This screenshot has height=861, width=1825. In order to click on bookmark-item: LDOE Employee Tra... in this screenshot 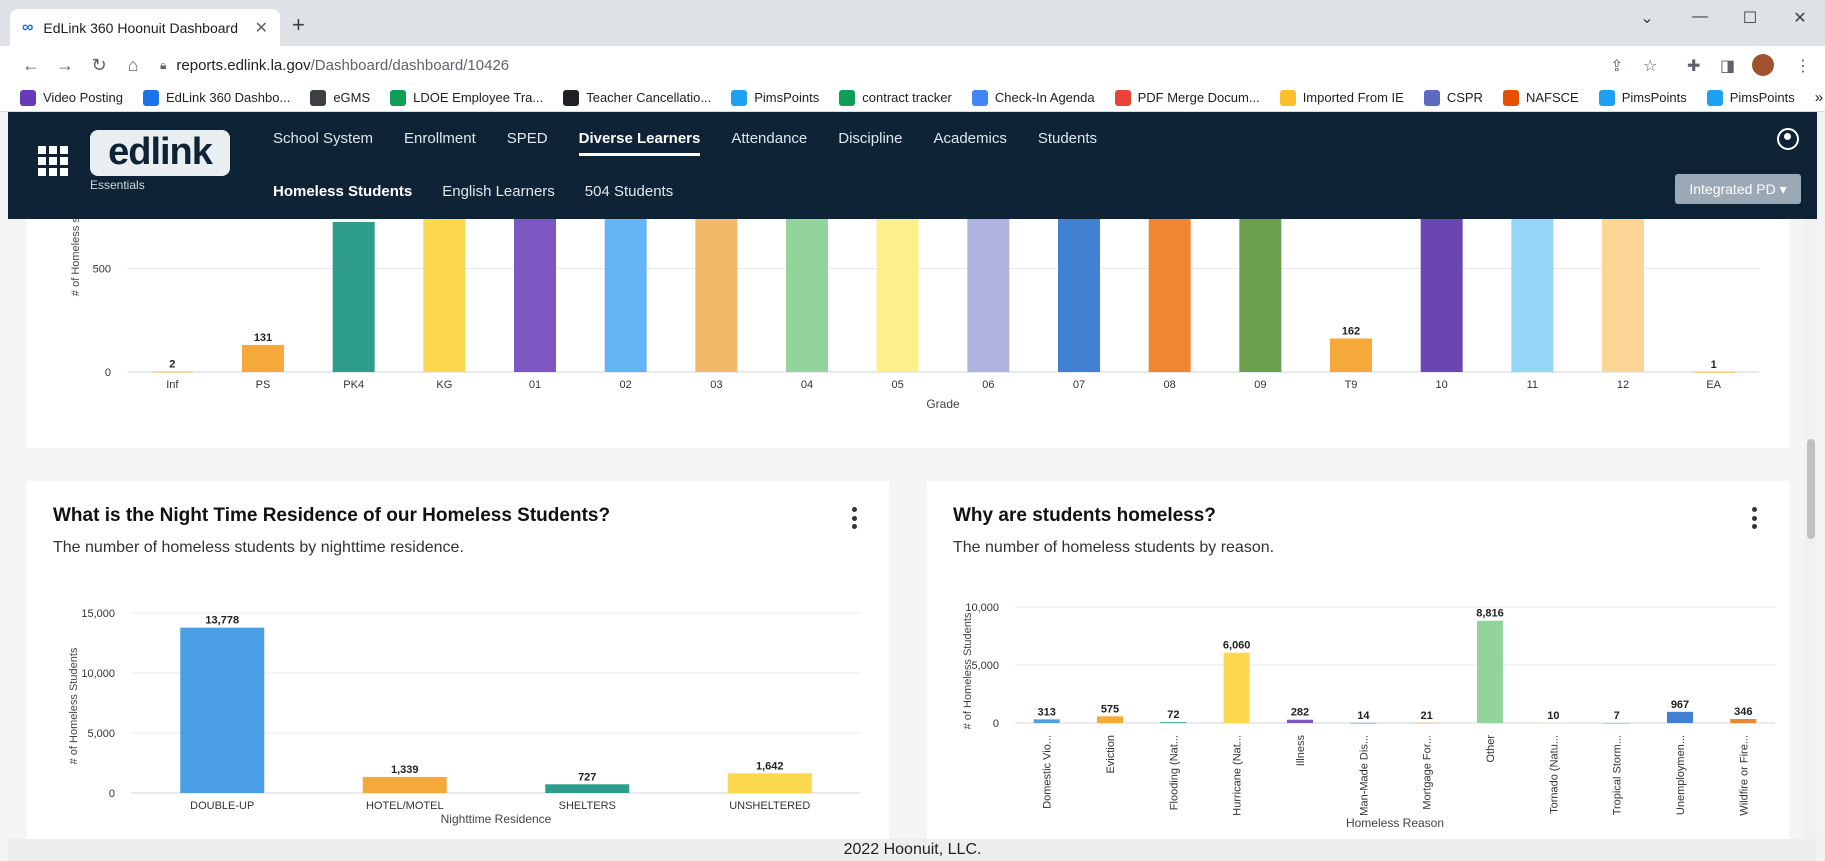, I will do `click(466, 97)`.